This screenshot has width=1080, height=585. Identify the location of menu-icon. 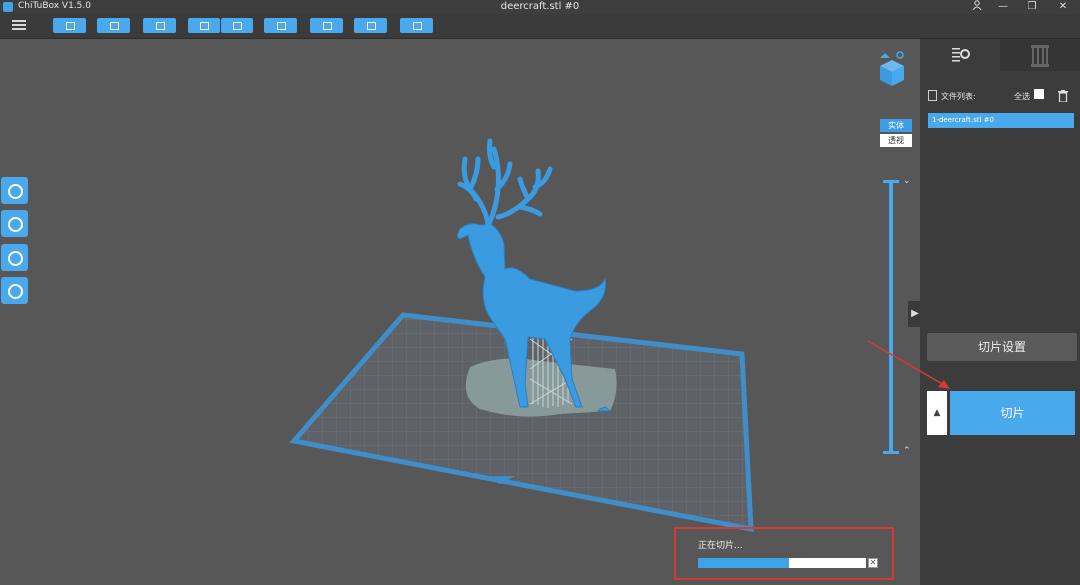
(19, 25).